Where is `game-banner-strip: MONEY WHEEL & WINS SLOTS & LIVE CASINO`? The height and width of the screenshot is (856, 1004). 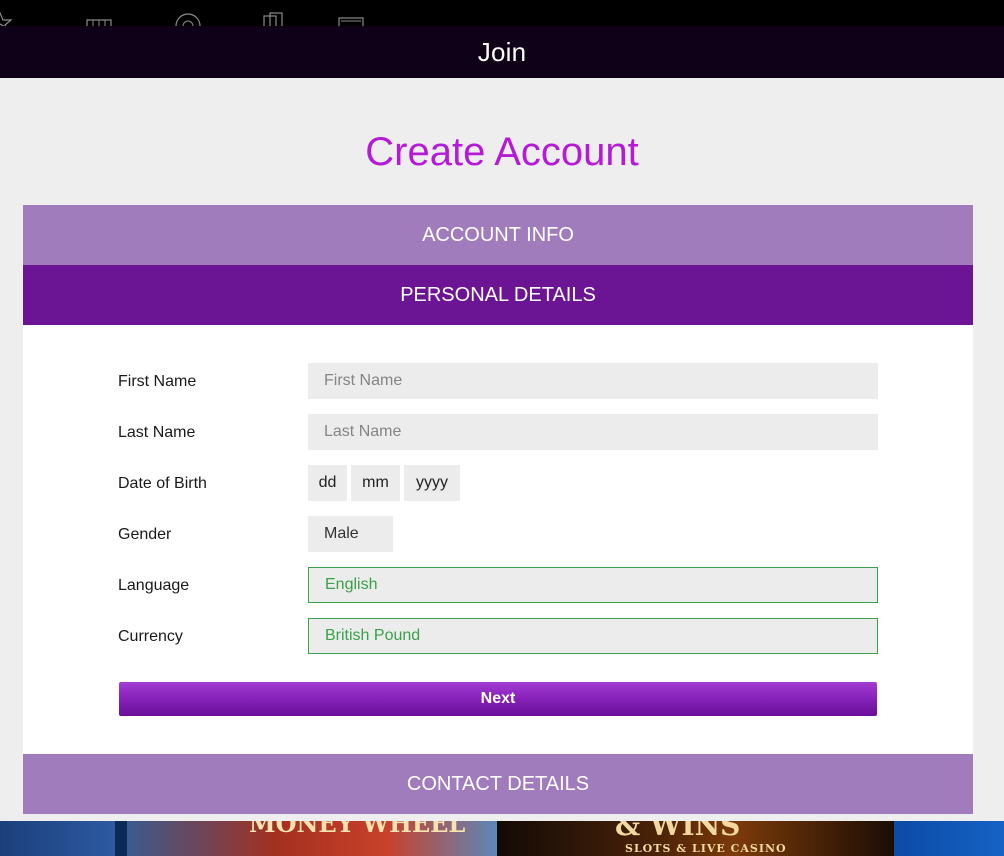 game-banner-strip: MONEY WHEEL & WINS SLOTS & LIVE CASINO is located at coordinates (502, 838).